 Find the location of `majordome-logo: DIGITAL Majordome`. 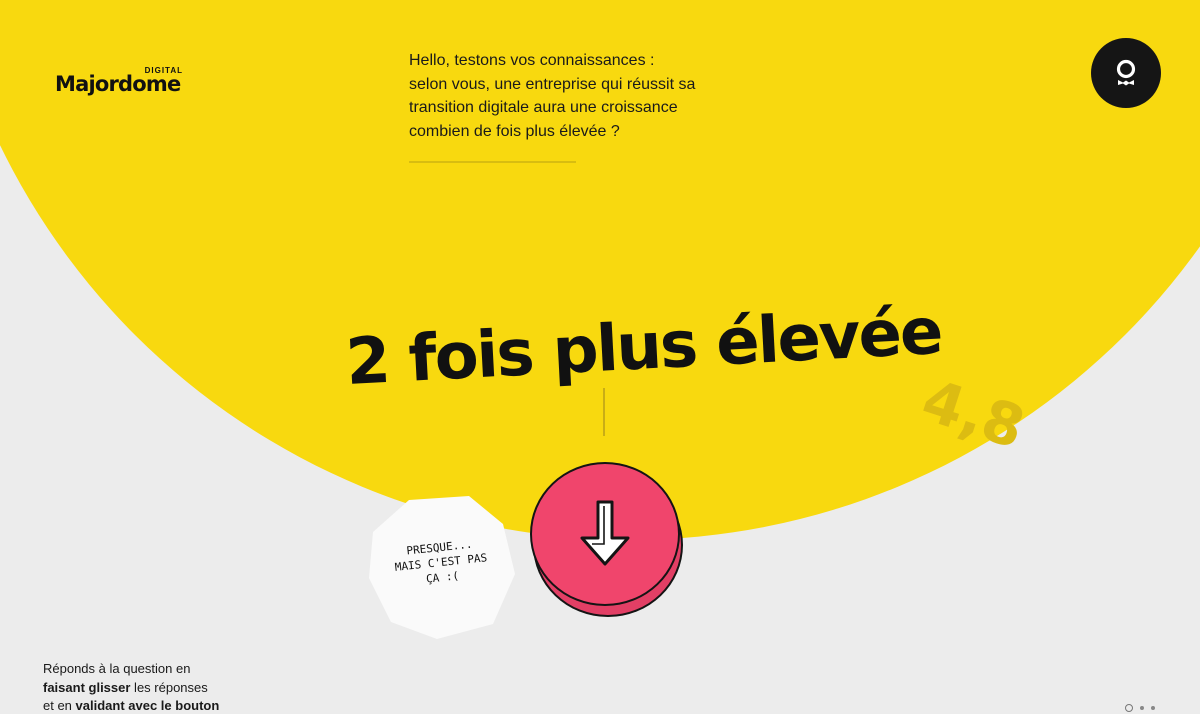

majordome-logo: DIGITAL Majordome is located at coordinates (125, 86).